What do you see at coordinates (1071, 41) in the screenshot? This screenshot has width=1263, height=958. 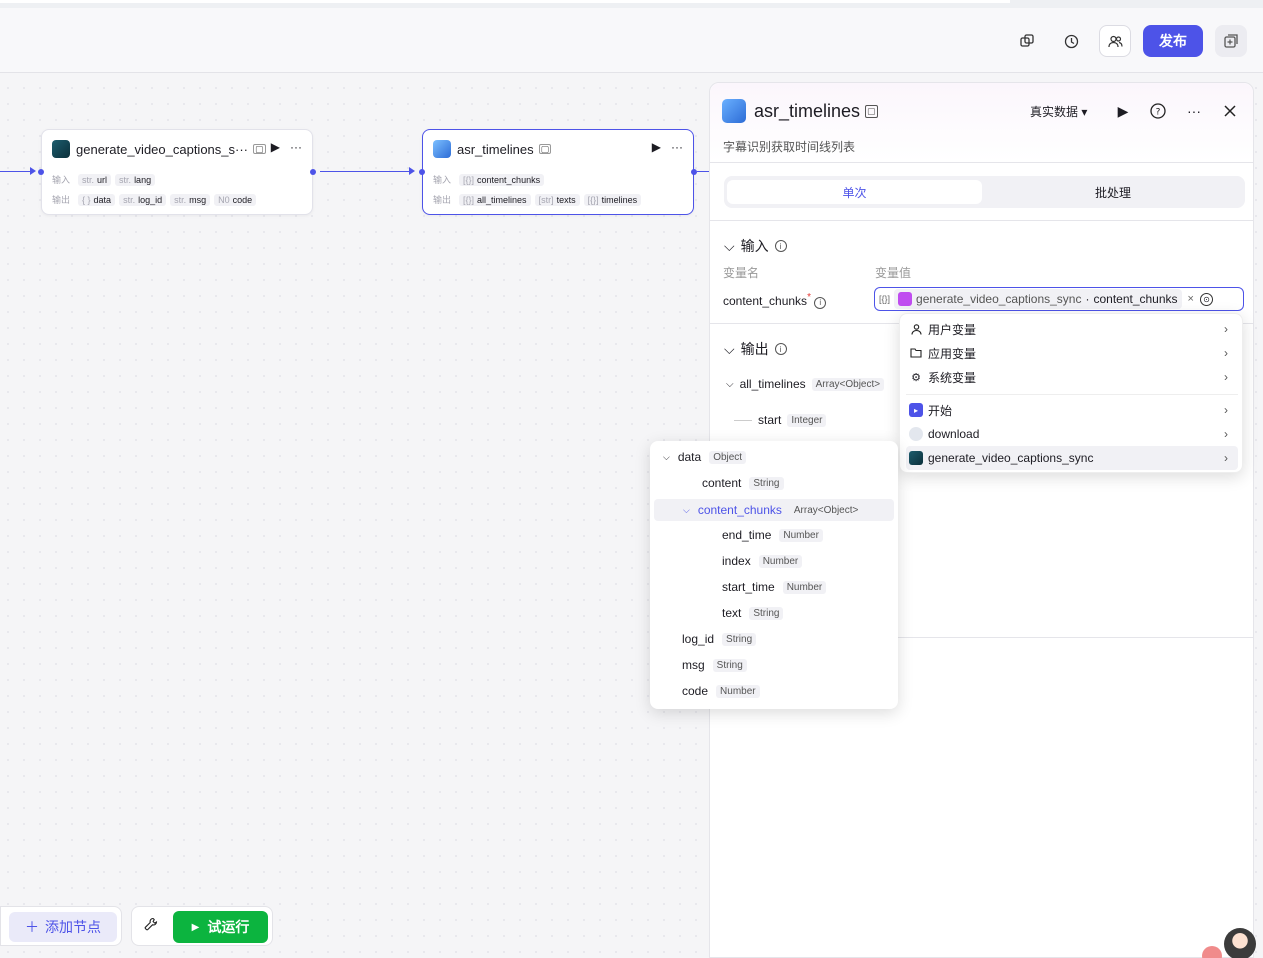 I see `history-icon` at bounding box center [1071, 41].